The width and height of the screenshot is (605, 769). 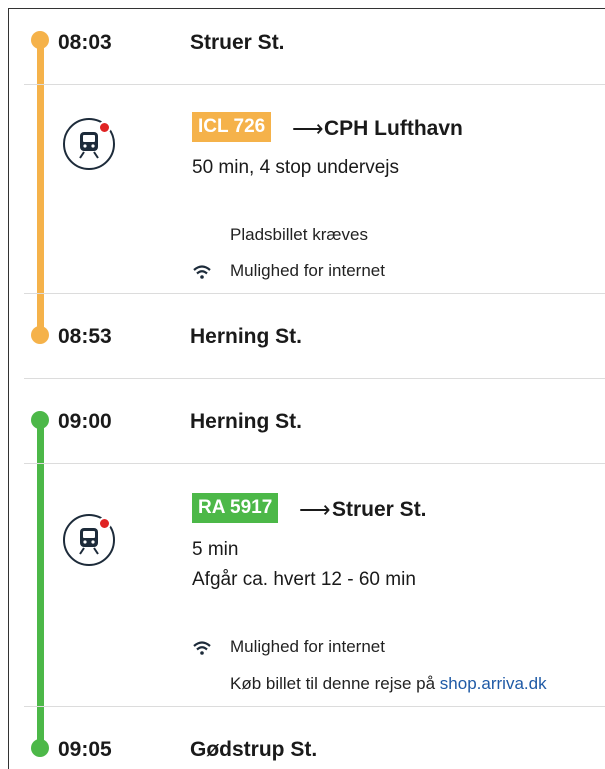 What do you see at coordinates (85, 749) in the screenshot?
I see `leg2-arrival-time: 09:05` at bounding box center [85, 749].